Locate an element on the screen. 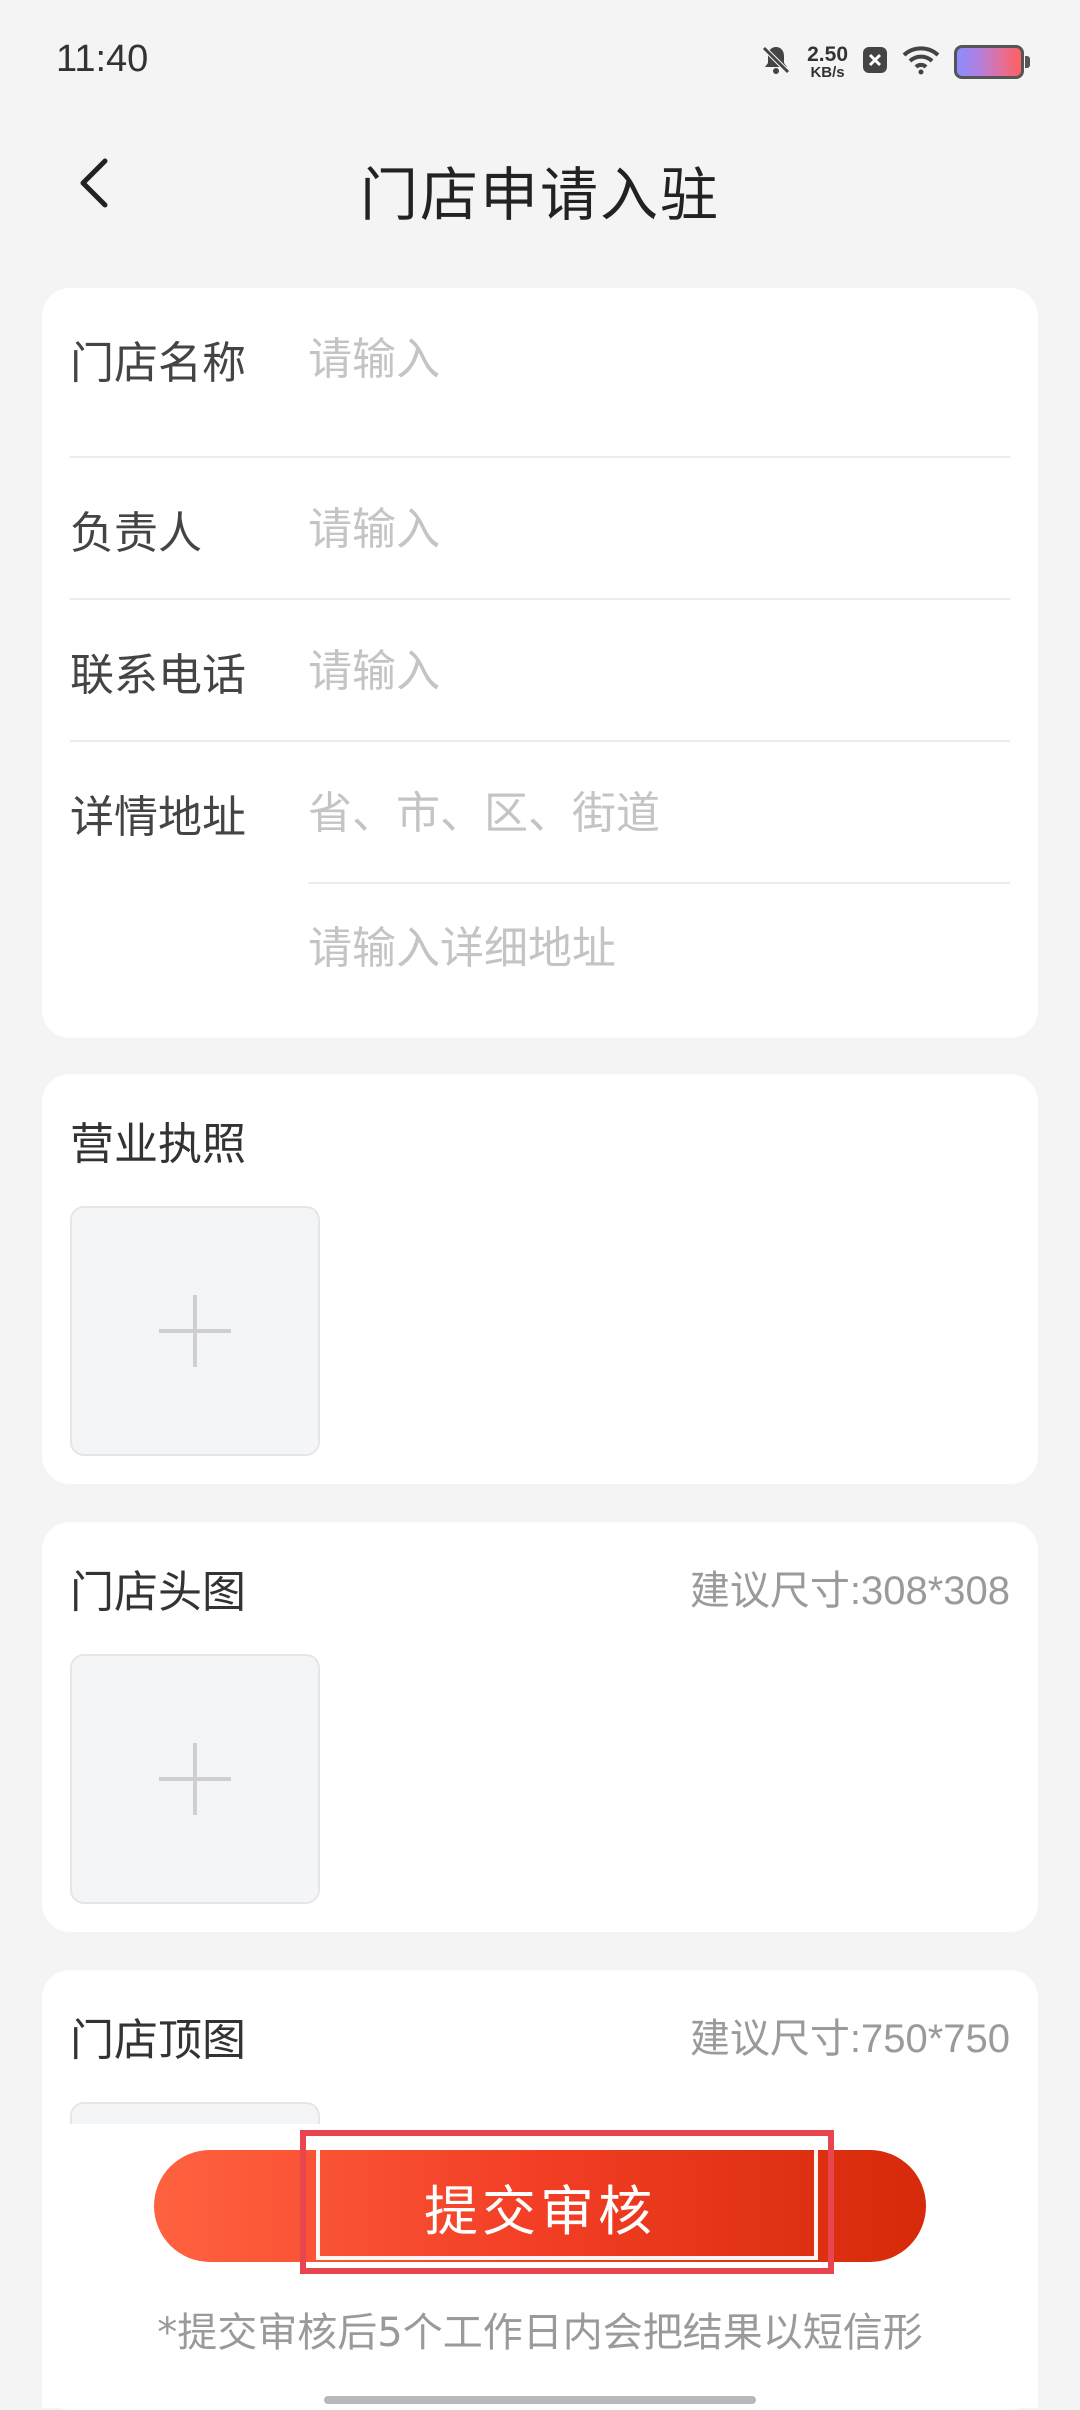  bottom-action-panel: 提交审核 *提交审核后5个工作日内会把结果以短信形 is located at coordinates (540, 2266).